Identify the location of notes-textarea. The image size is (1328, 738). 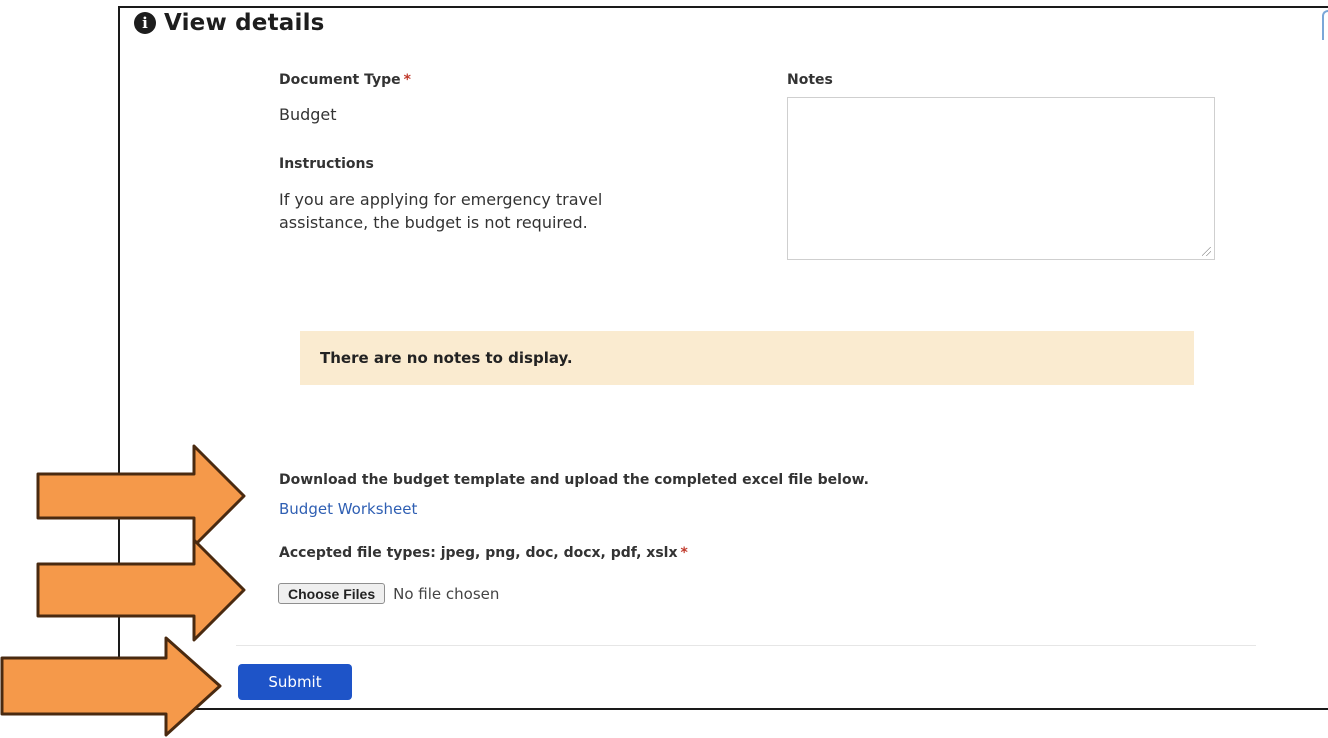
(1001, 178).